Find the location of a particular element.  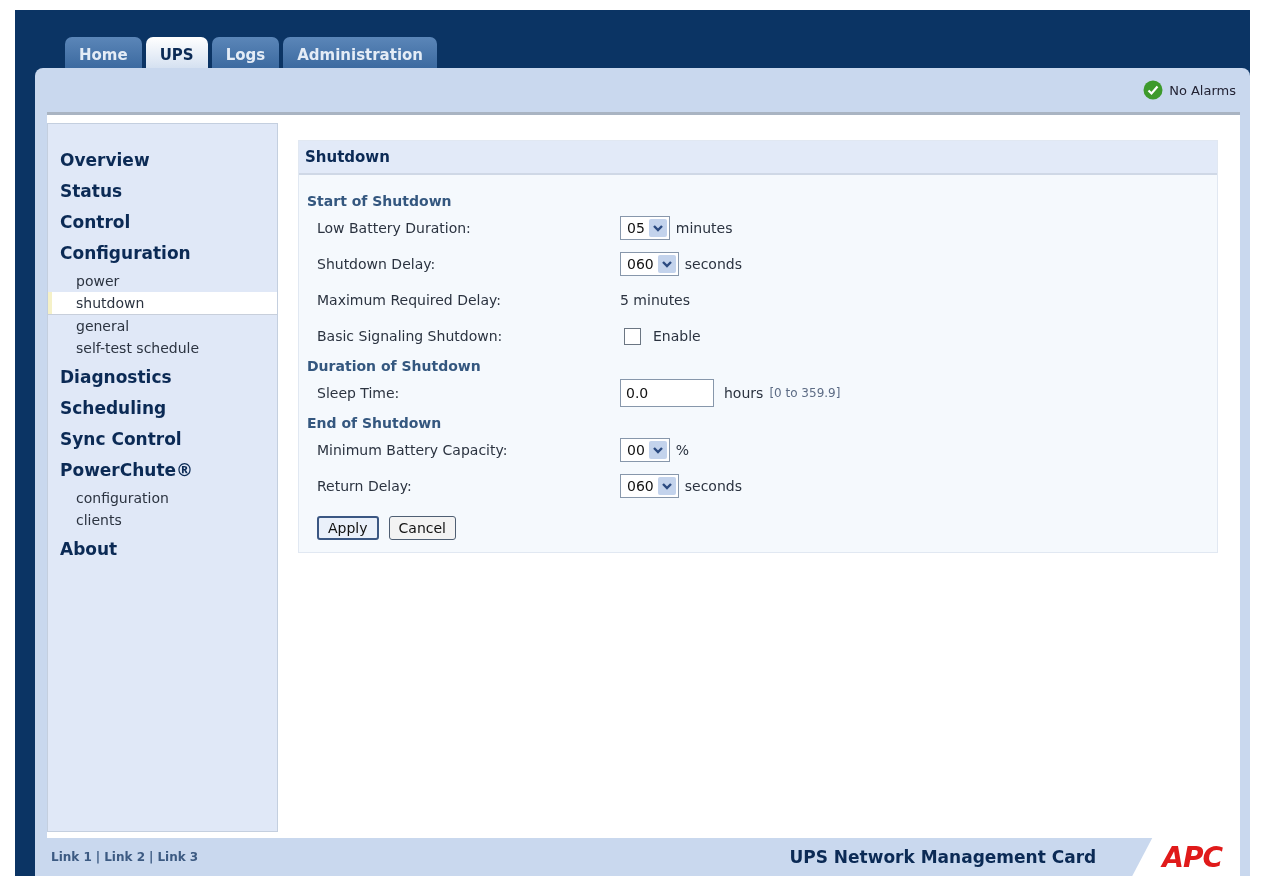

panel-title: Shutdown is located at coordinates (758, 158).